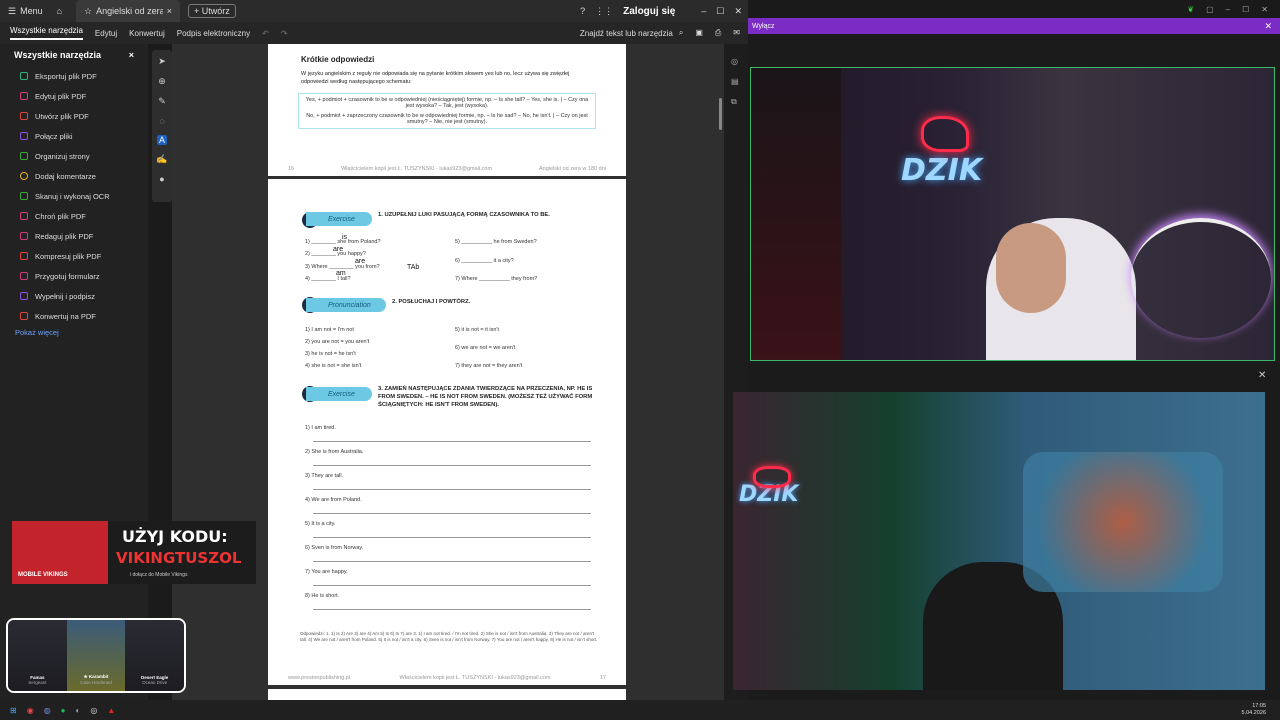 This screenshot has height=720, width=1280. What do you see at coordinates (496, 279) in the screenshot?
I see `ex1-item: 7) Where __________ they from?` at bounding box center [496, 279].